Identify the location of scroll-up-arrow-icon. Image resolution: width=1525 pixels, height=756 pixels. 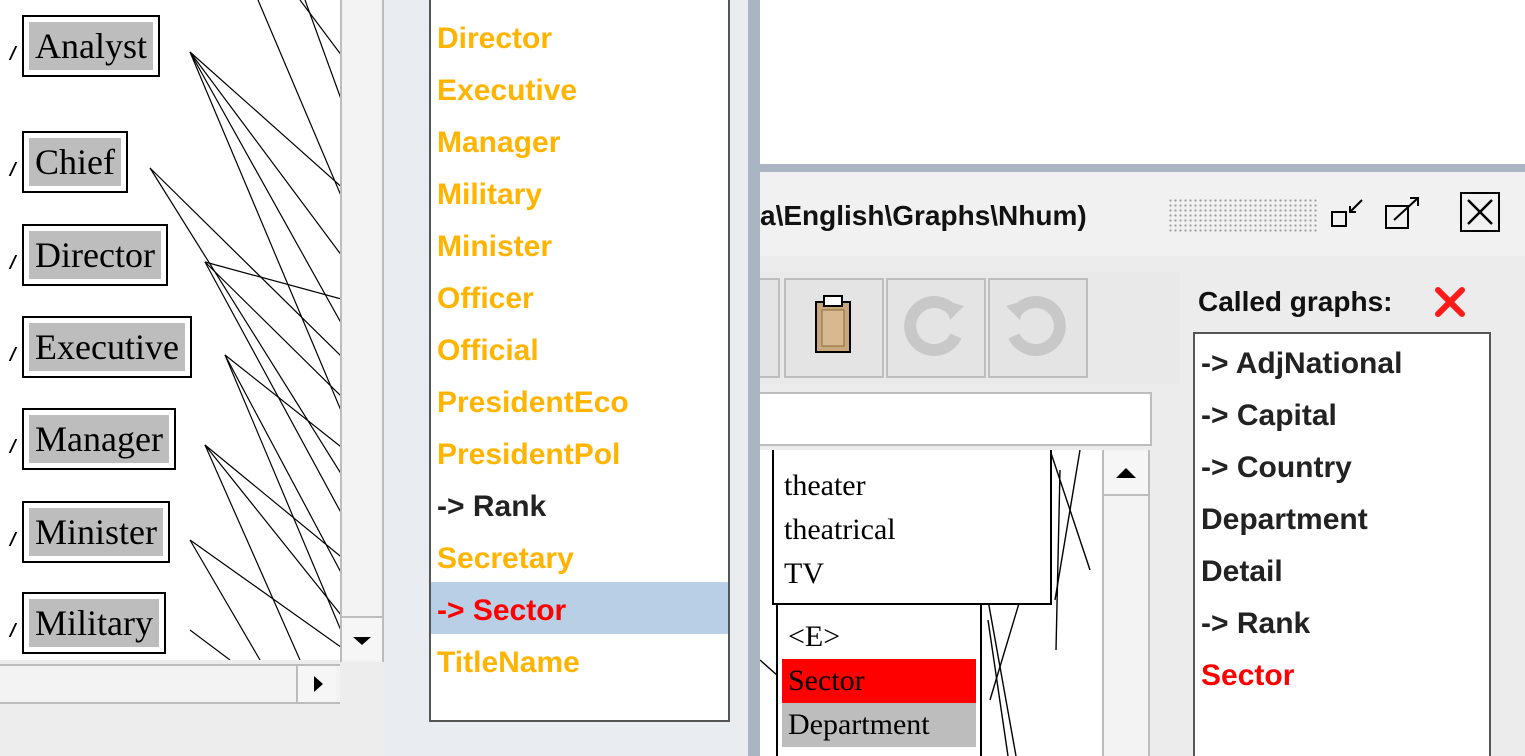
(1126, 473).